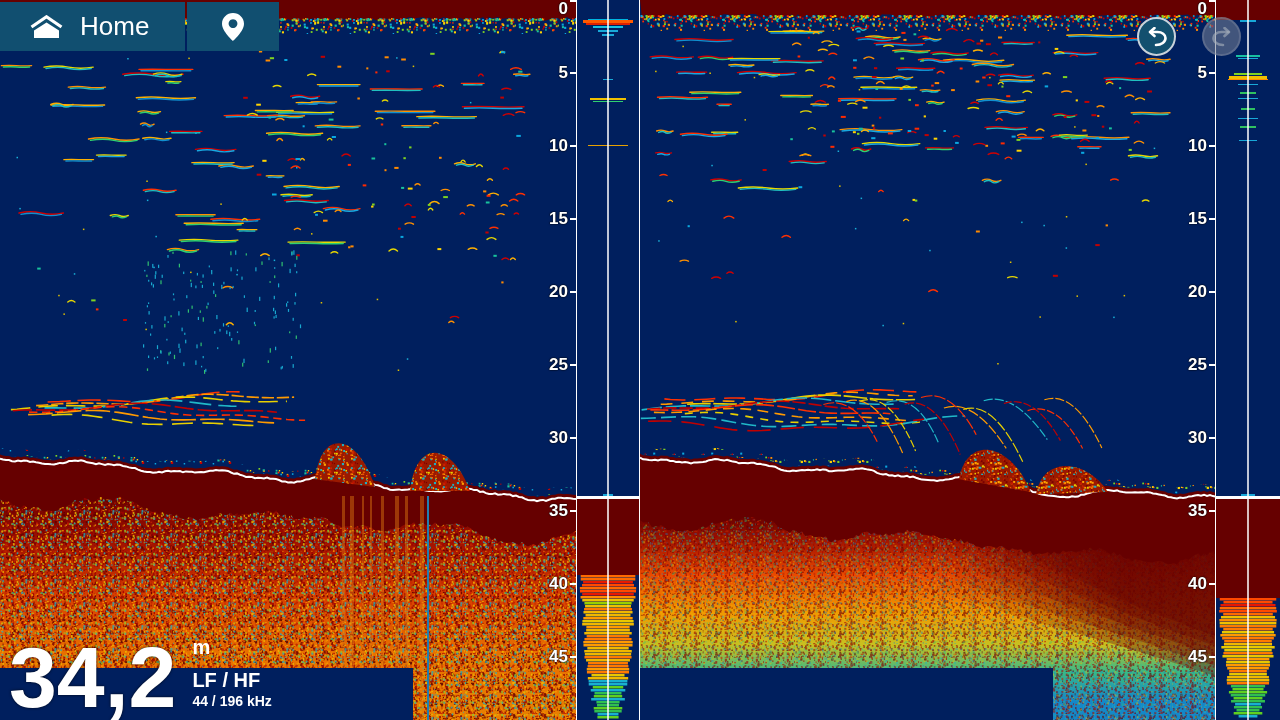 Image resolution: width=1280 pixels, height=720 pixels. I want to click on frequency-mode: LF / HF, so click(226, 680).